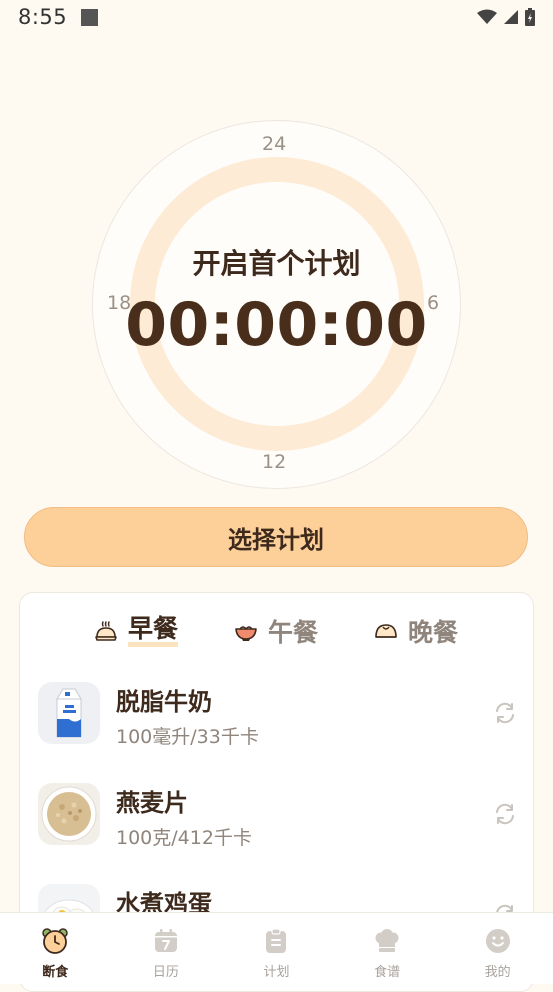 Image resolution: width=553 pixels, height=992 pixels. Describe the element at coordinates (276, 325) in the screenshot. I see `fasting-timer: 00:00:00` at that location.